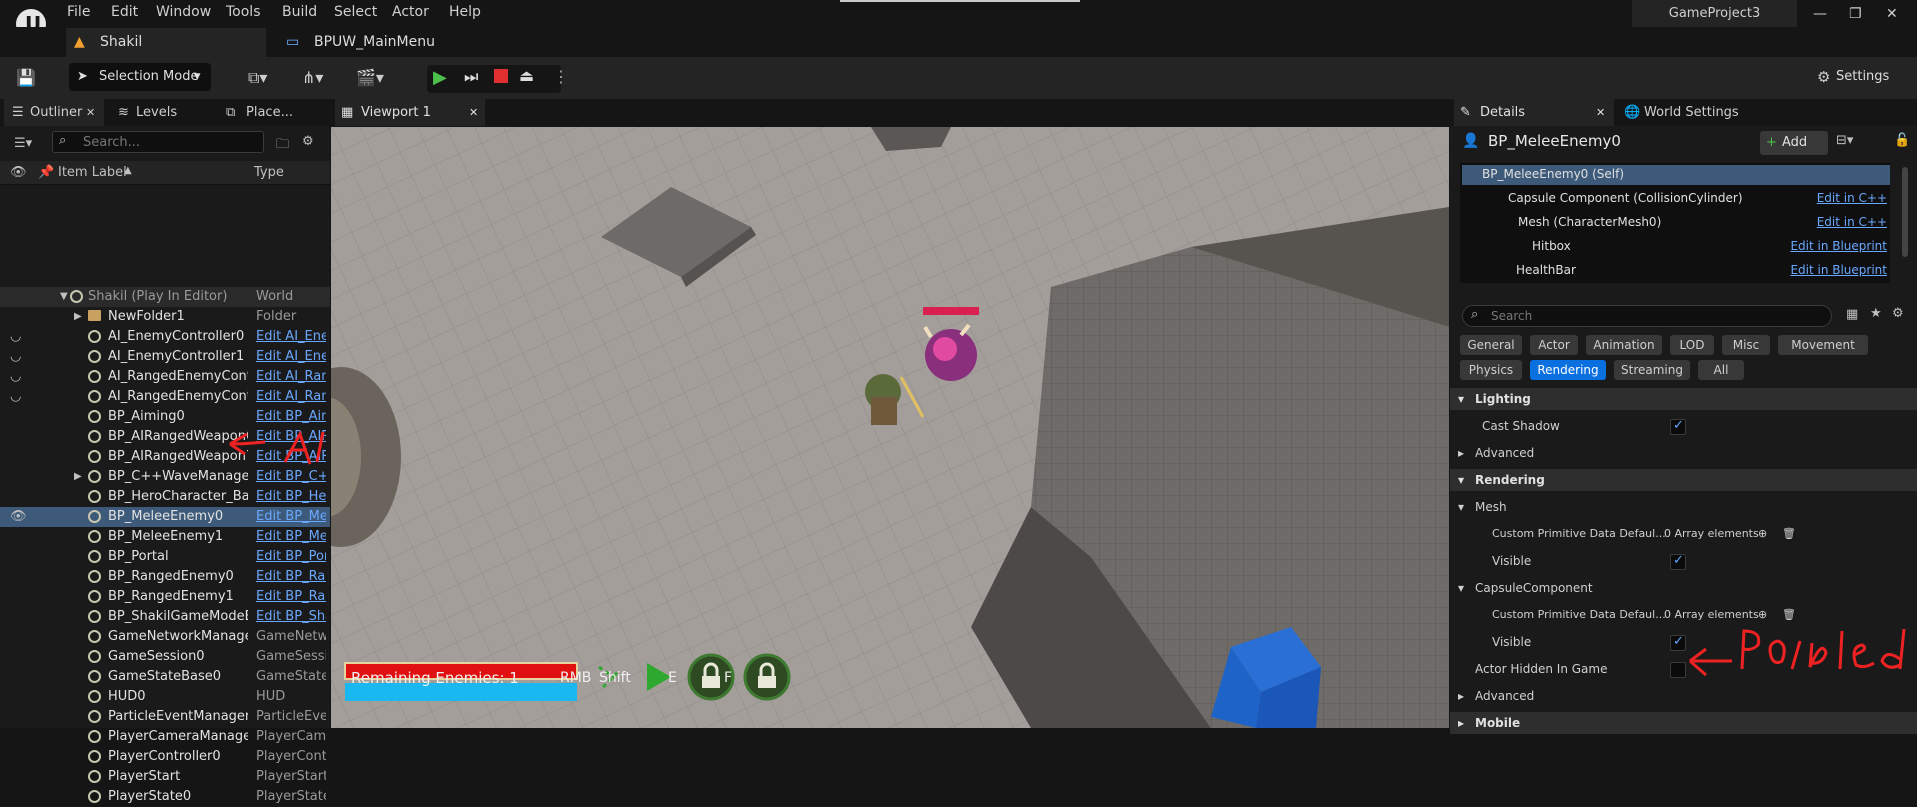  Describe the element at coordinates (1652, 370) in the screenshot. I see `category-streaming: Streaming` at that location.